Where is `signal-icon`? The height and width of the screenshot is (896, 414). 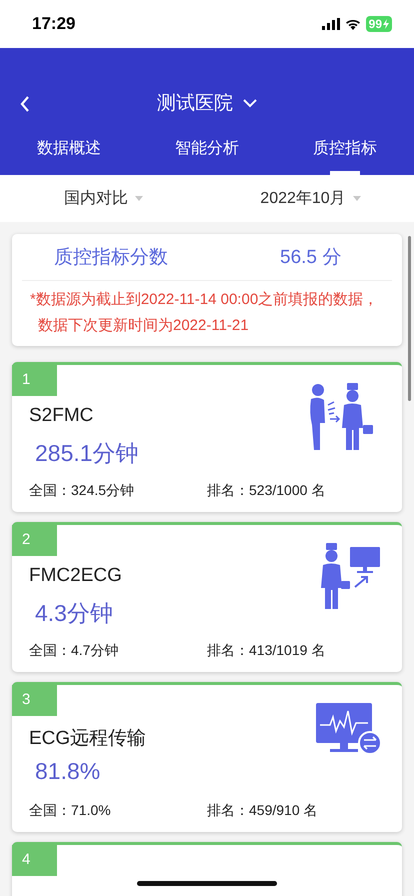
signal-icon is located at coordinates (331, 24).